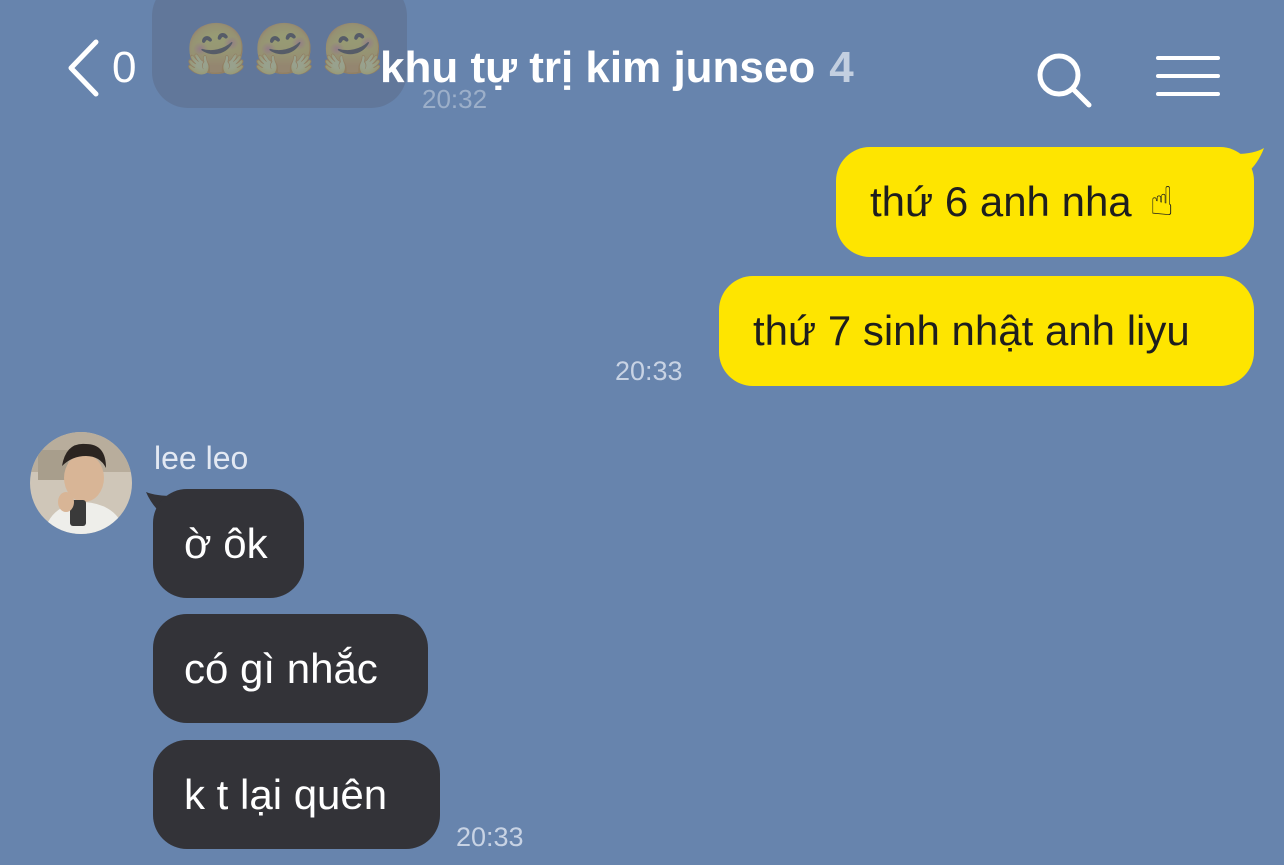 This screenshot has width=1284, height=865. I want to click on member-count: 4, so click(841, 67).